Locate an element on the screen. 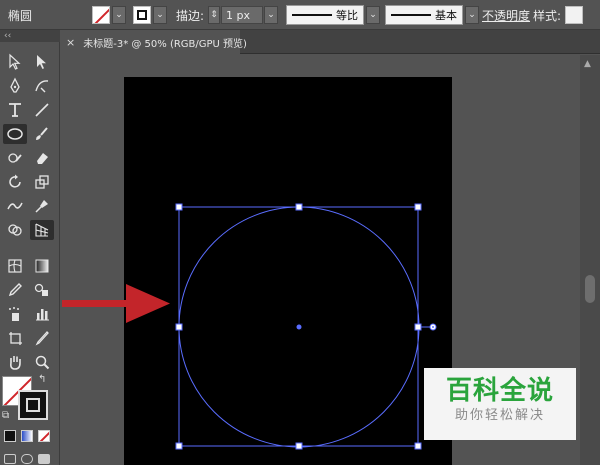 Image resolution: width=600 pixels, height=465 pixels. shaper-tool-icon is located at coordinates (15, 158).